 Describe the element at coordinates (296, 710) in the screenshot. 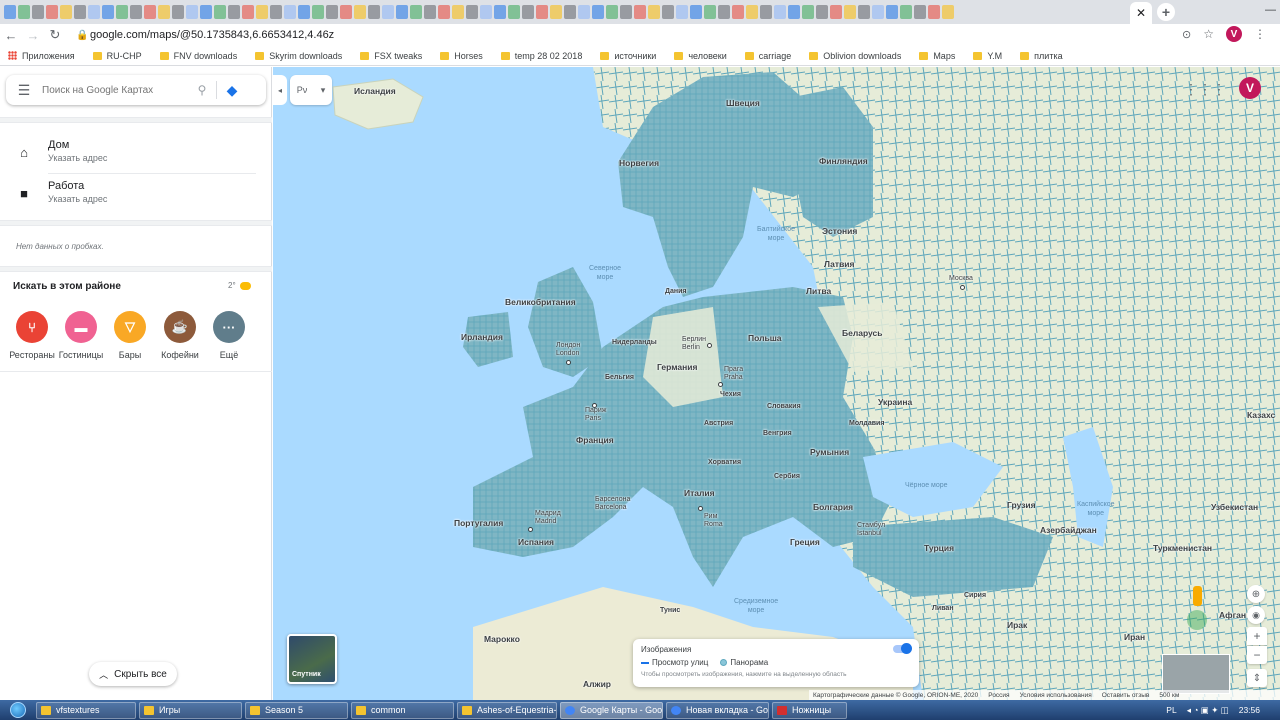

I see `taskbar-item: Season 5` at that location.